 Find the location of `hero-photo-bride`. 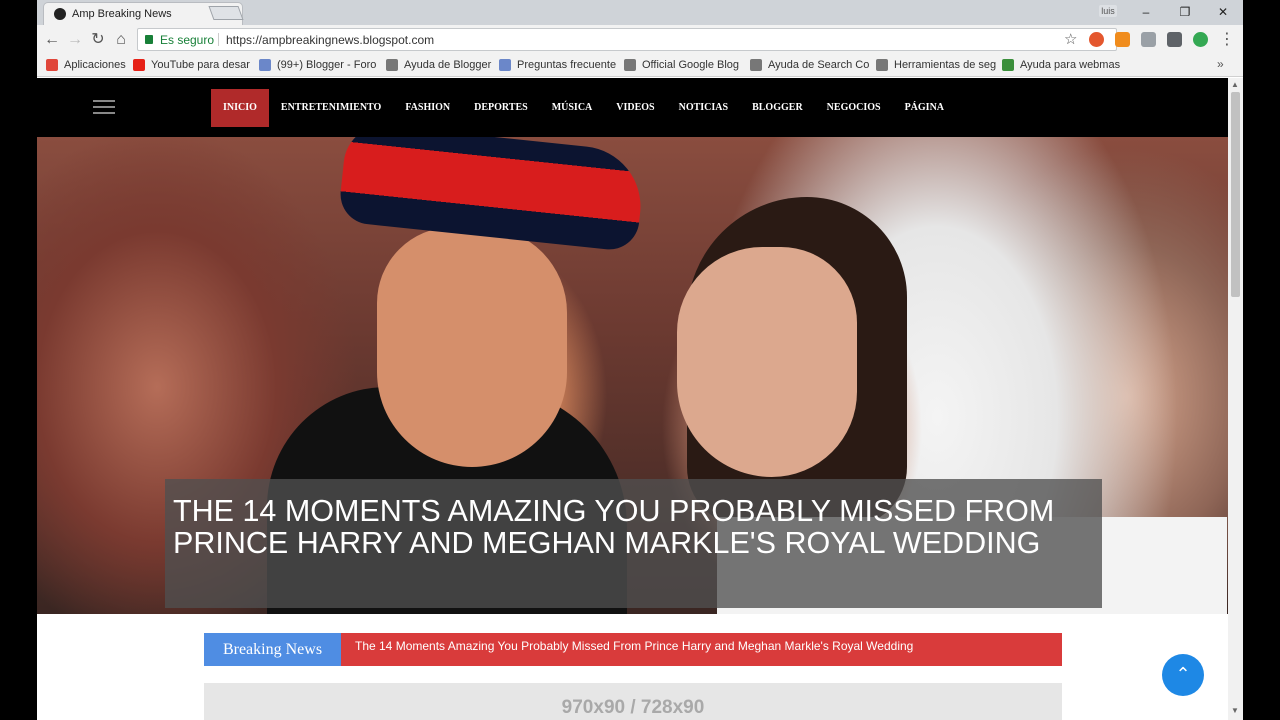

hero-photo-bride is located at coordinates (767, 362).